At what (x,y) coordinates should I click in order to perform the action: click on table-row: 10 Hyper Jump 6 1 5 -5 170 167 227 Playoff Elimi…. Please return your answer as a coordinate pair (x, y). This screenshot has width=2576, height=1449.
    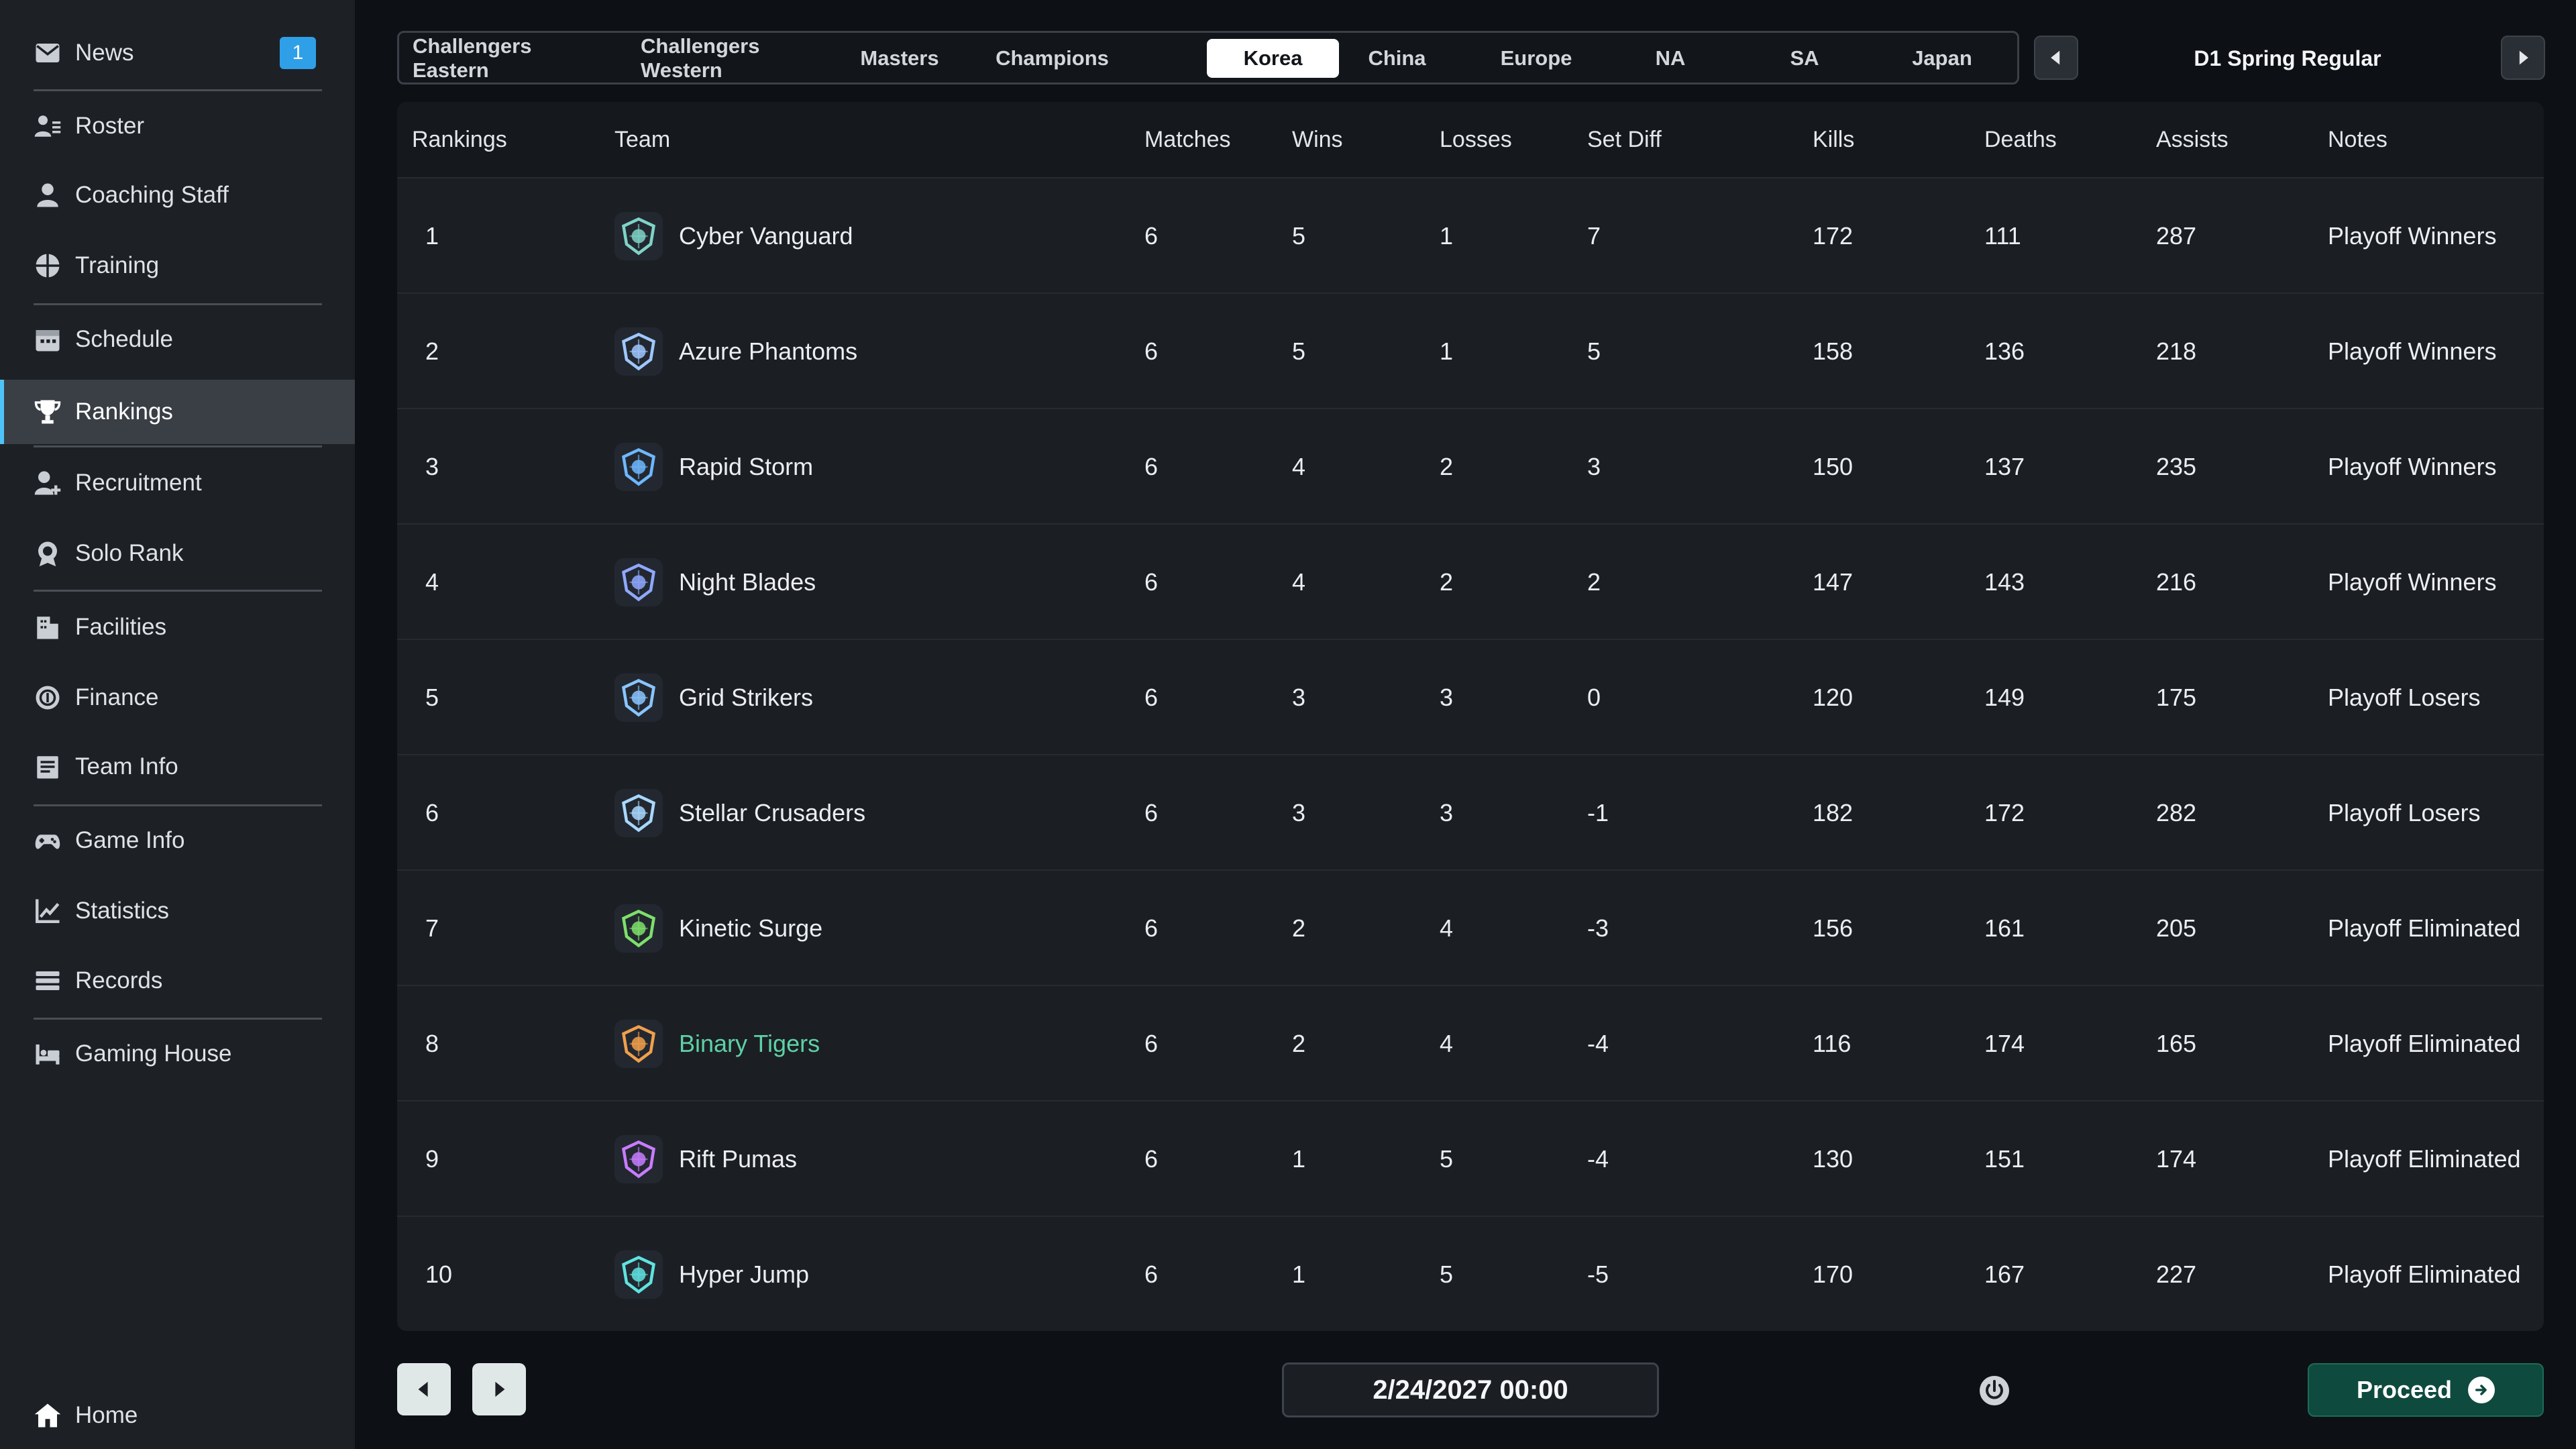
    Looking at the image, I should click on (1470, 1273).